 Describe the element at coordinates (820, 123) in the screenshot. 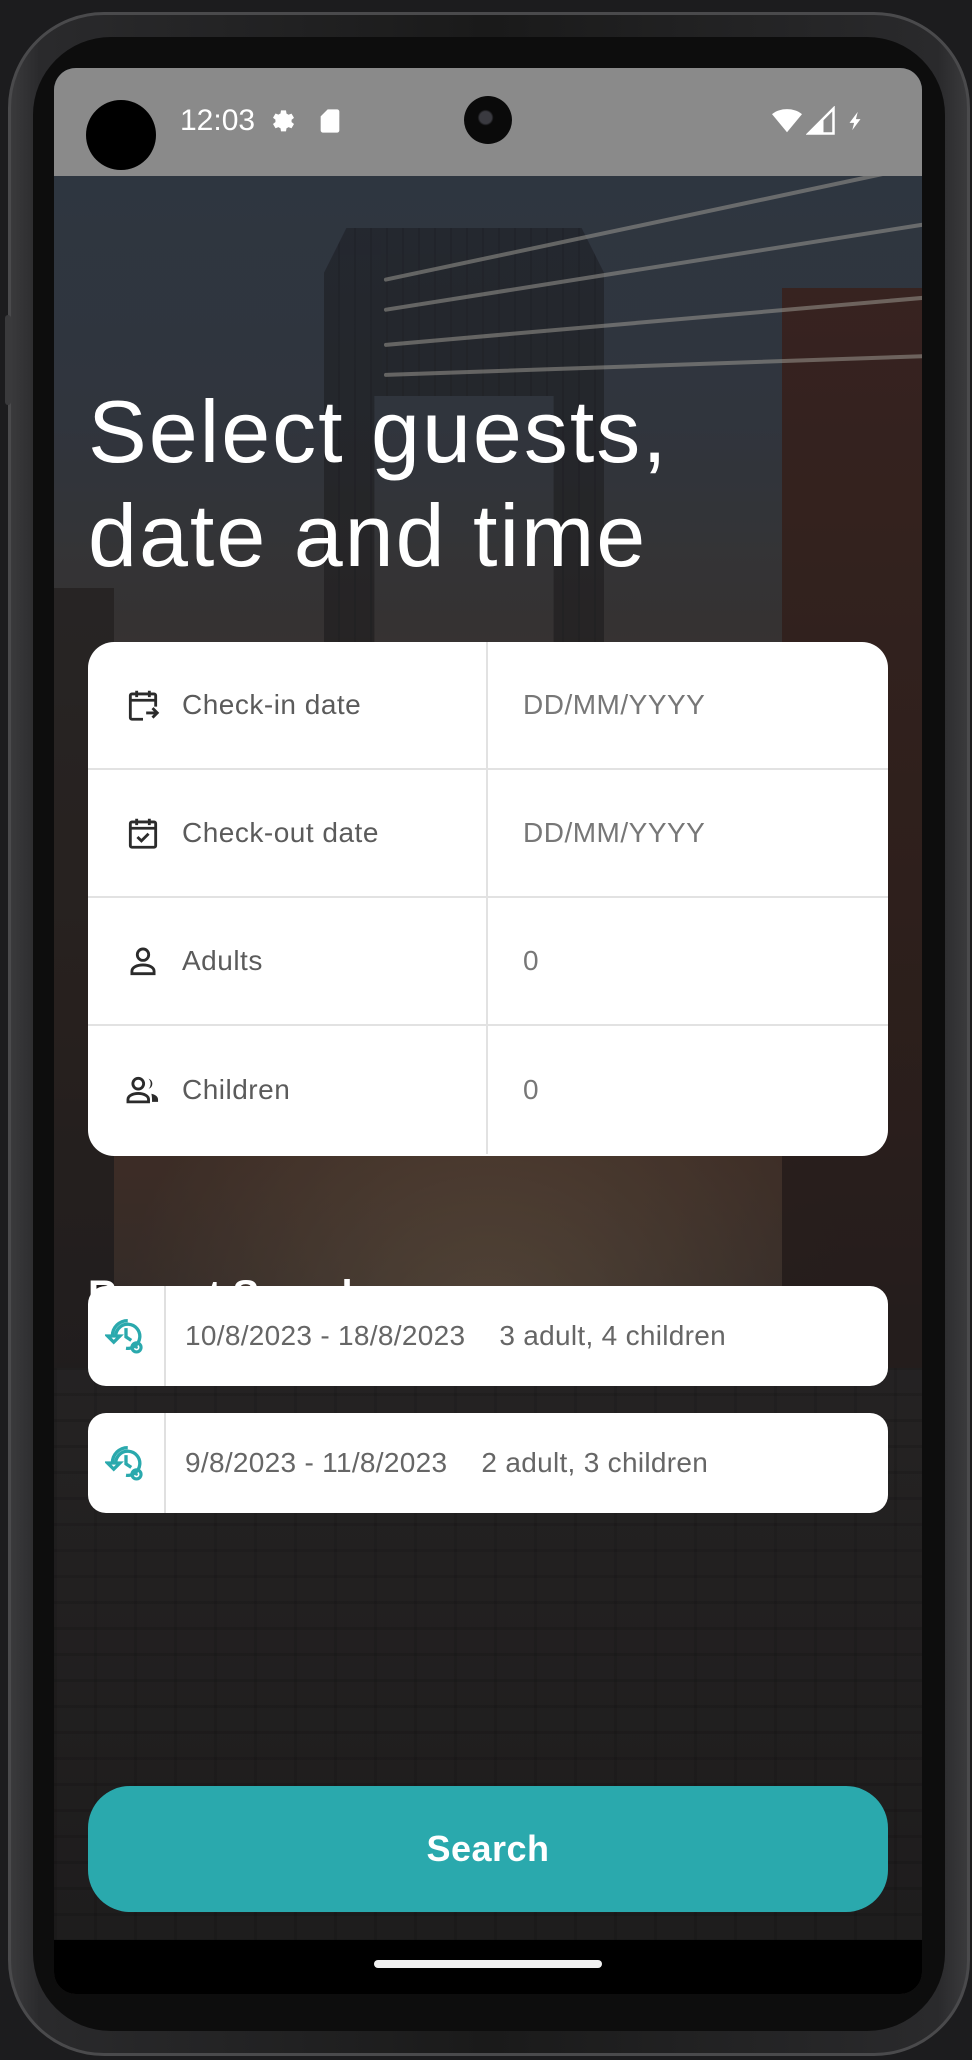

I see `signal-icon` at that location.